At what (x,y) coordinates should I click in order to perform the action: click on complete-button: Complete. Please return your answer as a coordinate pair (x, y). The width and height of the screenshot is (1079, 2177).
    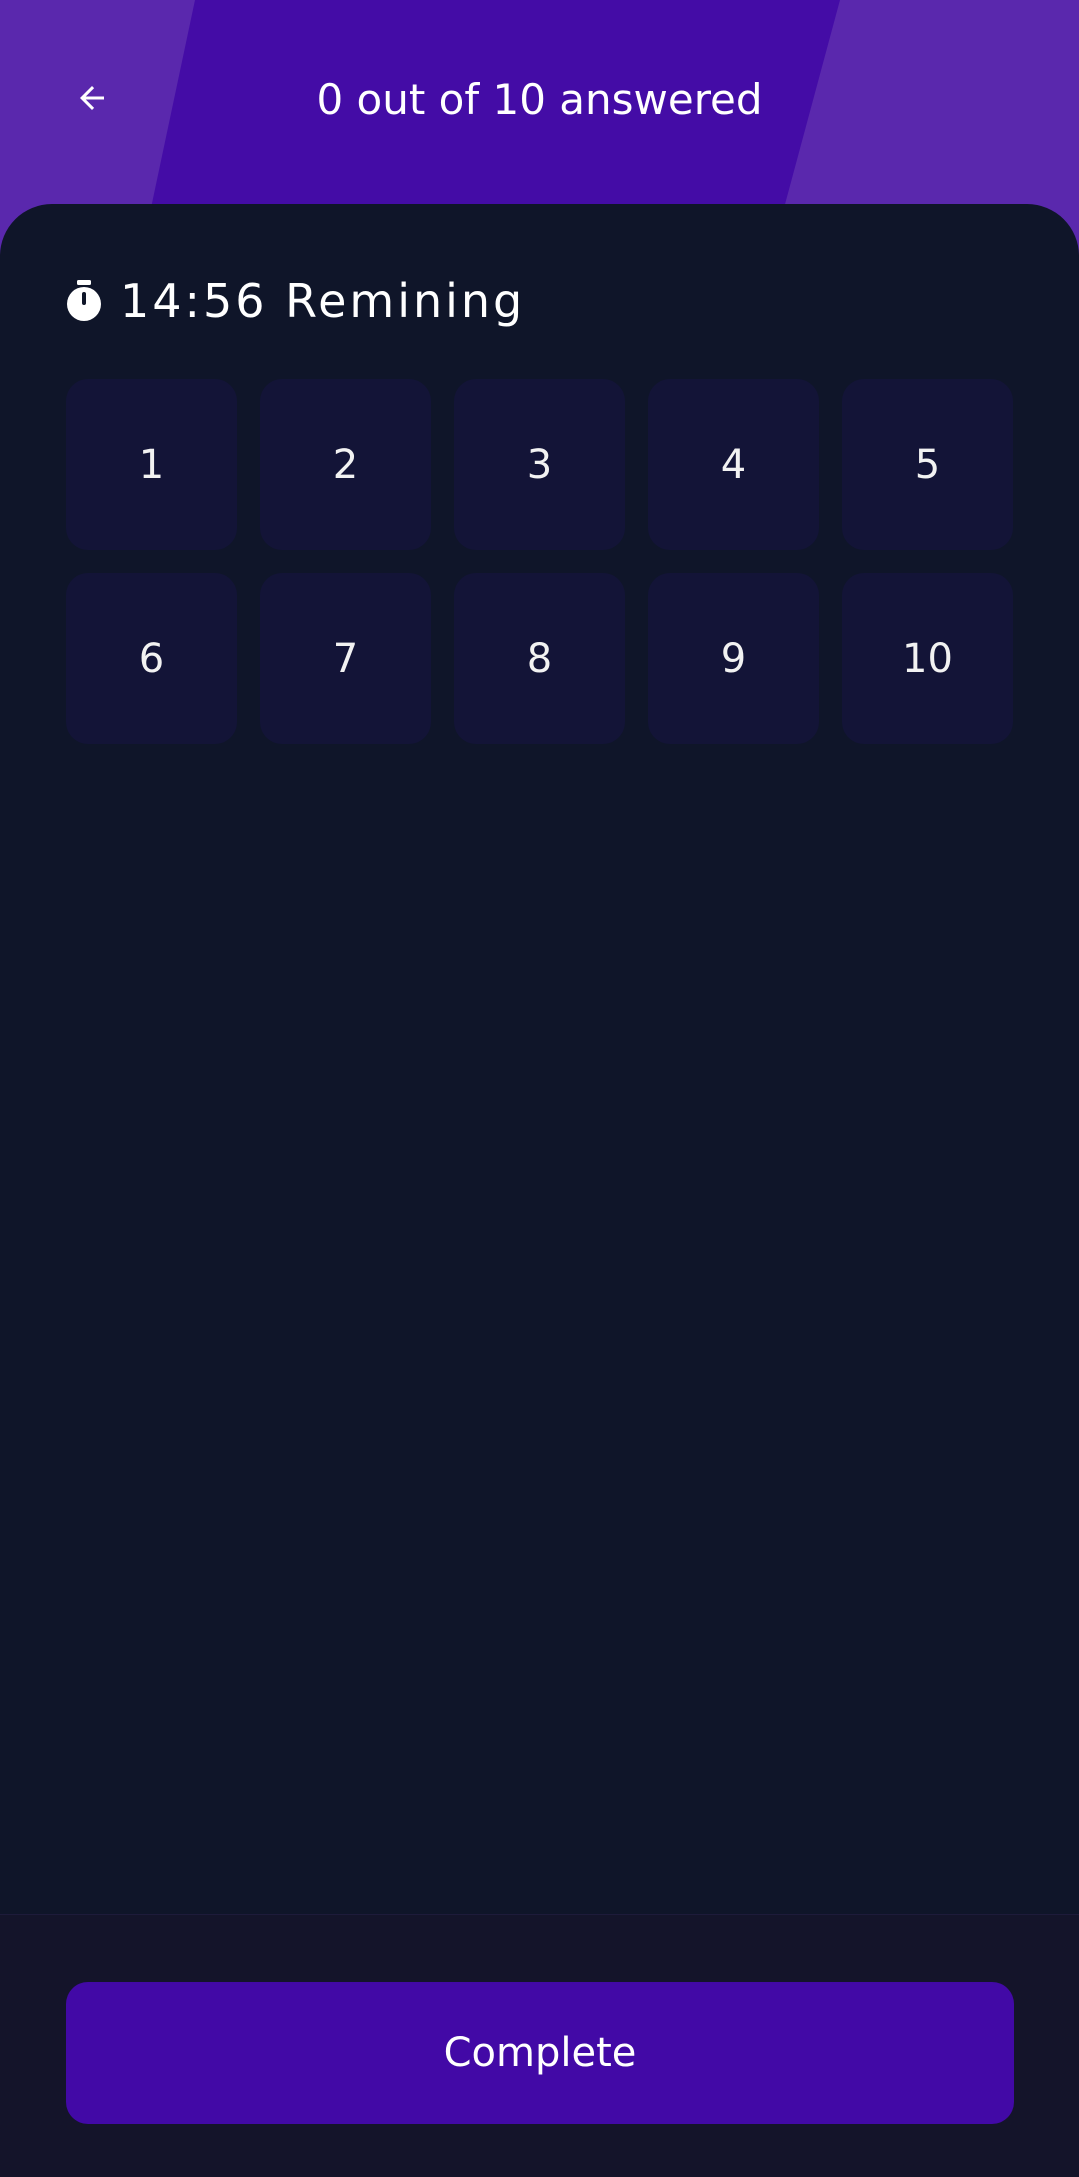
    Looking at the image, I should click on (540, 2053).